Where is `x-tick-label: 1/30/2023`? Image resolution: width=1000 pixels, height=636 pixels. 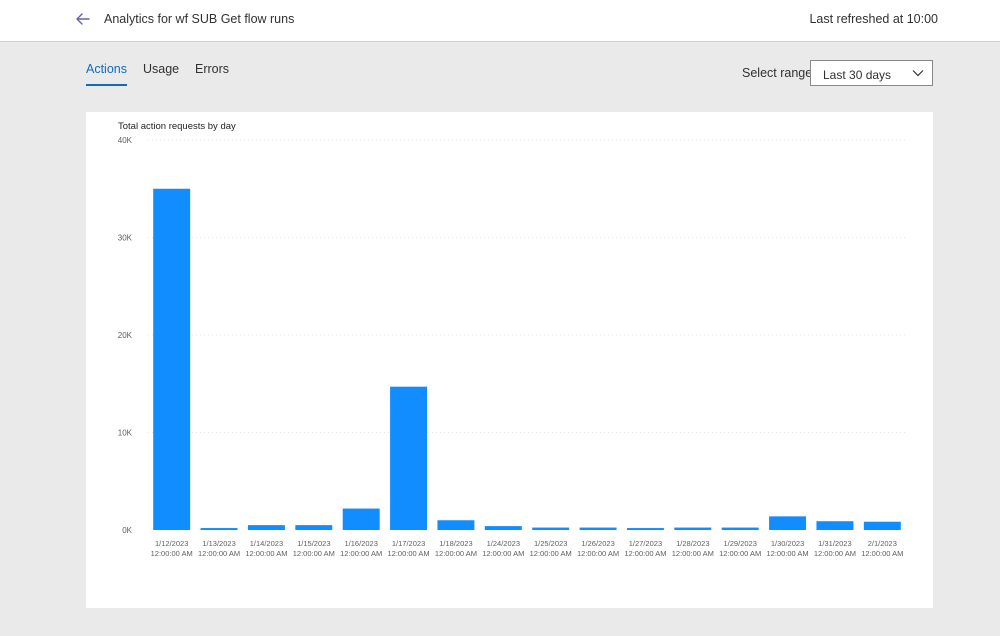 x-tick-label: 1/30/2023 is located at coordinates (787, 543).